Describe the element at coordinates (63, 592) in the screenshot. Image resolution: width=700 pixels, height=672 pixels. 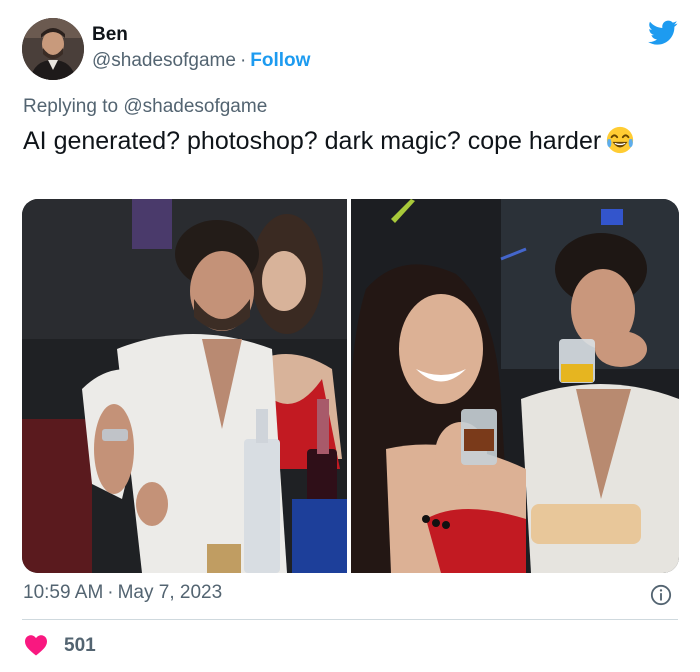
I see `tweet-time: 10:59 AM` at that location.